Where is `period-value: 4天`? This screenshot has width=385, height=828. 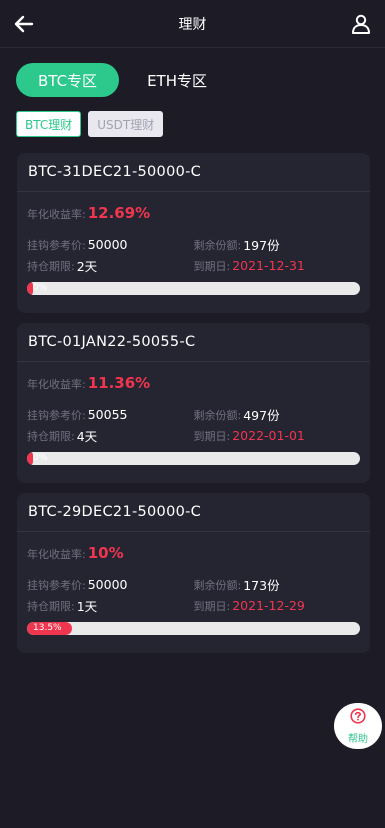
period-value: 4天 is located at coordinates (87, 436).